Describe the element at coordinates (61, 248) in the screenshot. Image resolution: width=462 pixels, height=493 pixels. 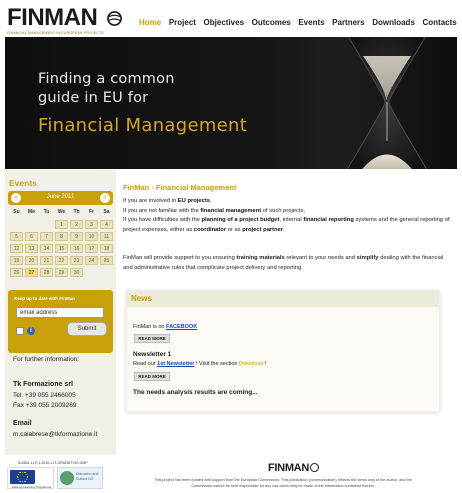
I see `calendar-day: 15` at that location.